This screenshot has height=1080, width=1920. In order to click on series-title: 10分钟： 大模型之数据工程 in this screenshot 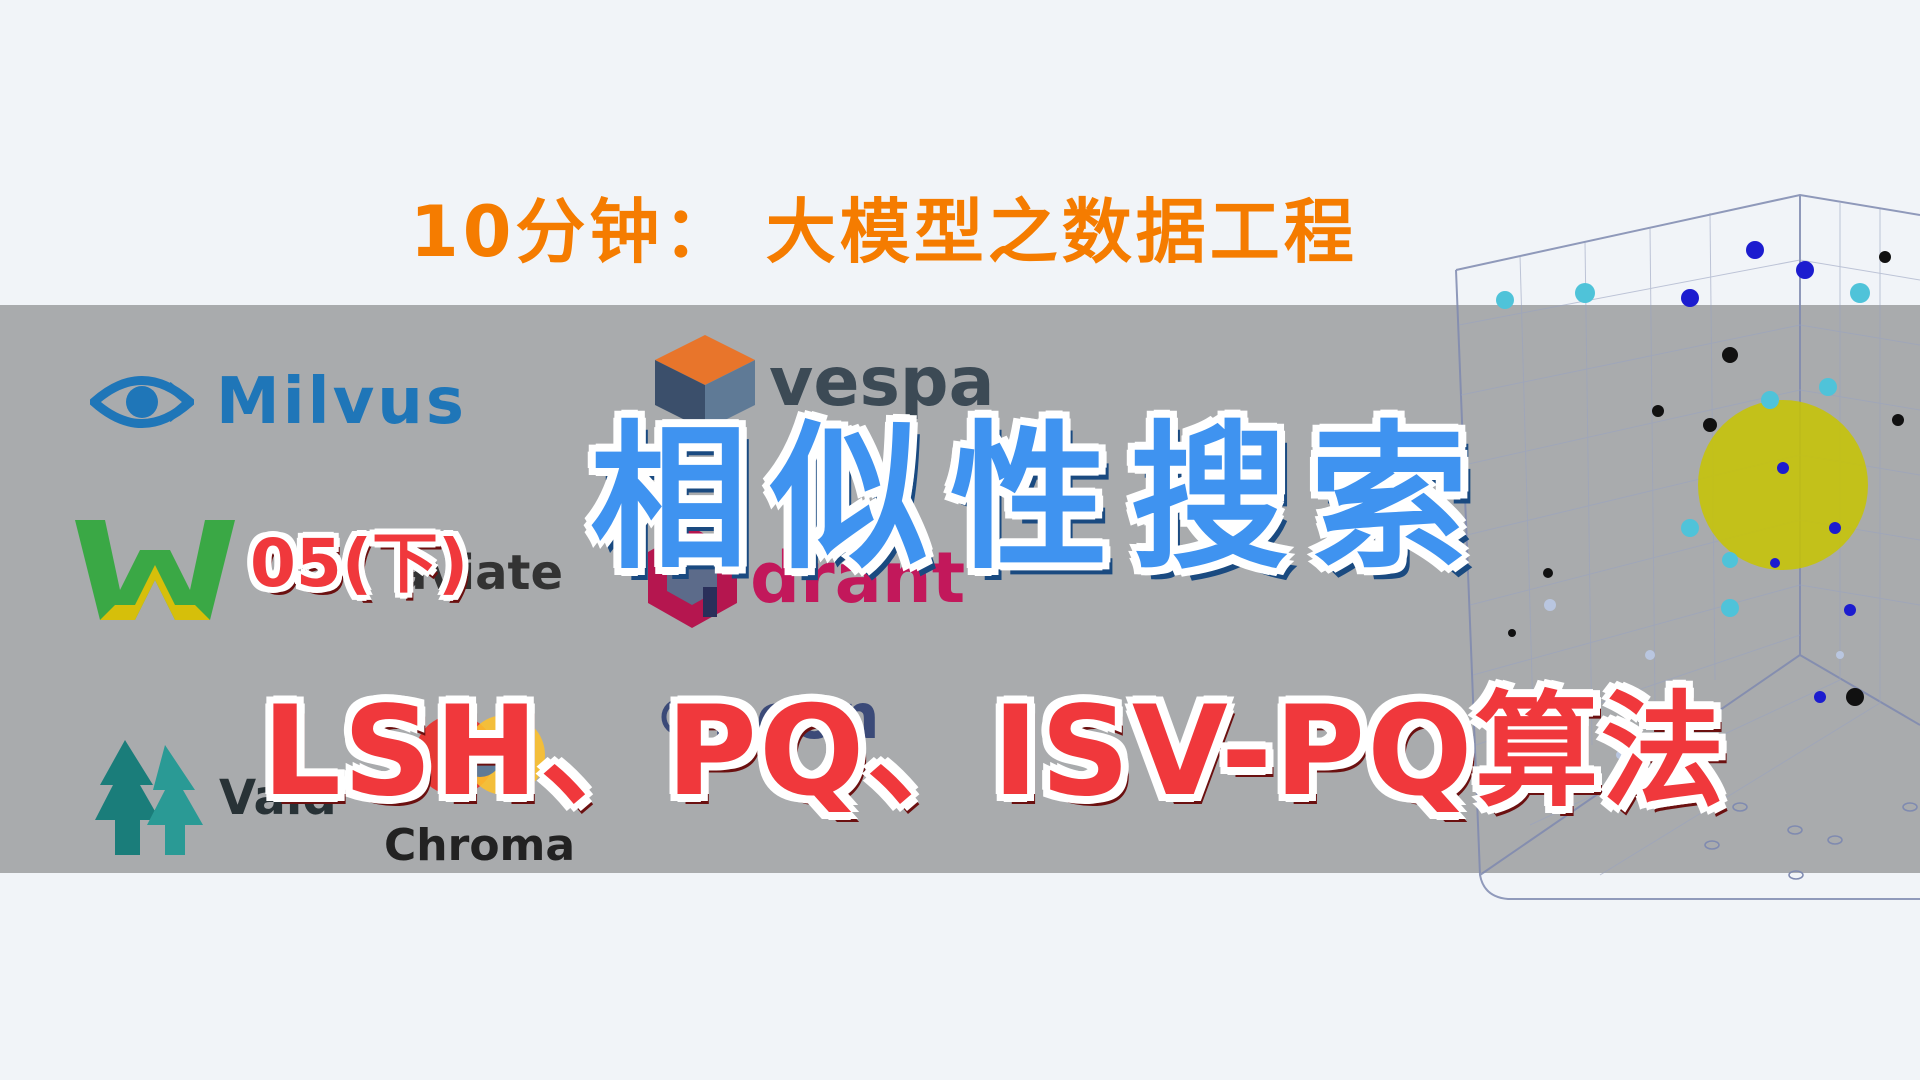, I will do `click(884, 232)`.